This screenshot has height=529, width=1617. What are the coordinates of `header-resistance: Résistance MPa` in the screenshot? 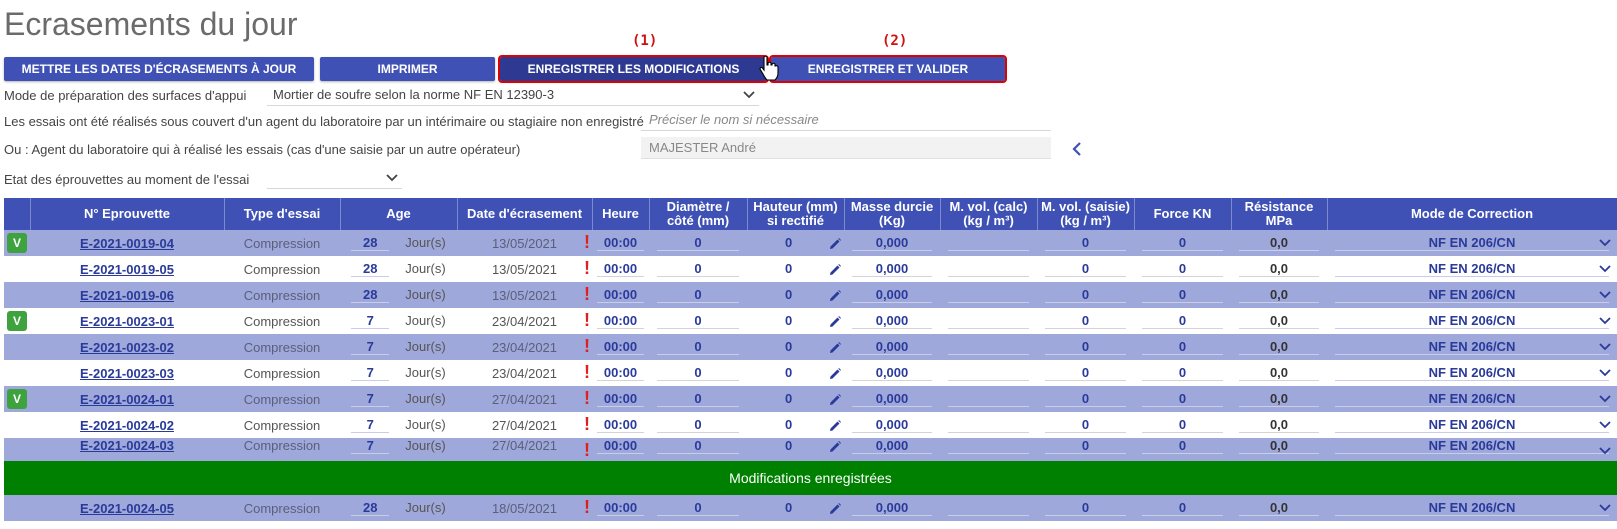 It's located at (1279, 214).